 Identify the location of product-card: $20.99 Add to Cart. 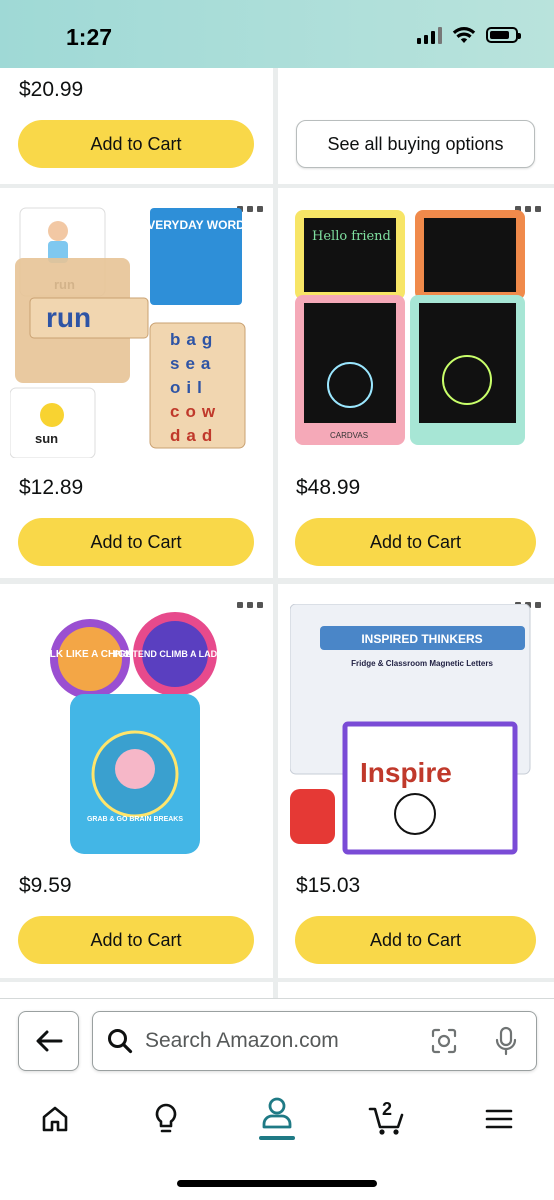
(136, 126).